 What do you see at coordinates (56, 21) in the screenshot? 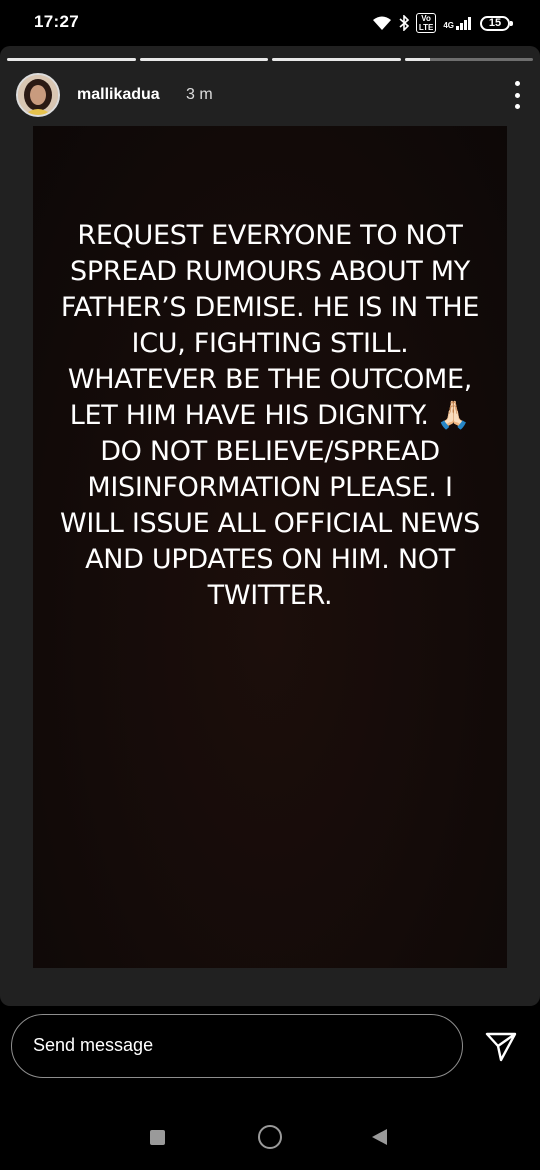
I see `status-time: 17:27` at bounding box center [56, 21].